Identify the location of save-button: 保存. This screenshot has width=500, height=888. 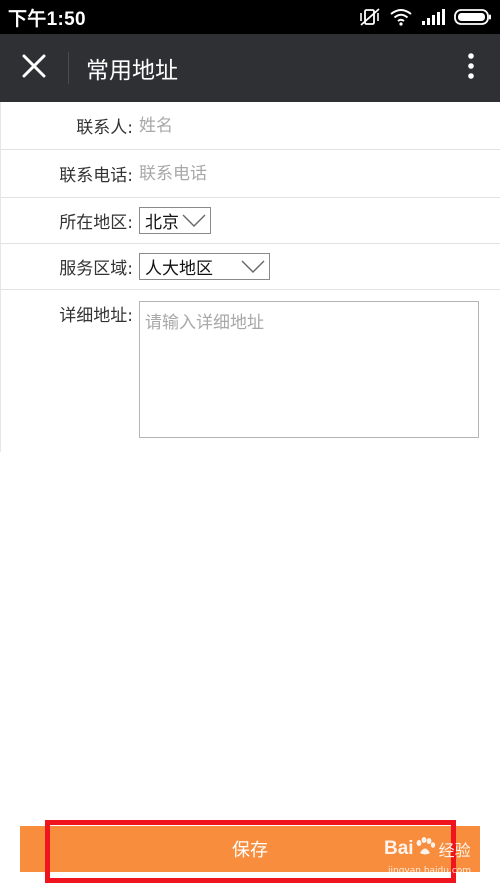
(250, 849).